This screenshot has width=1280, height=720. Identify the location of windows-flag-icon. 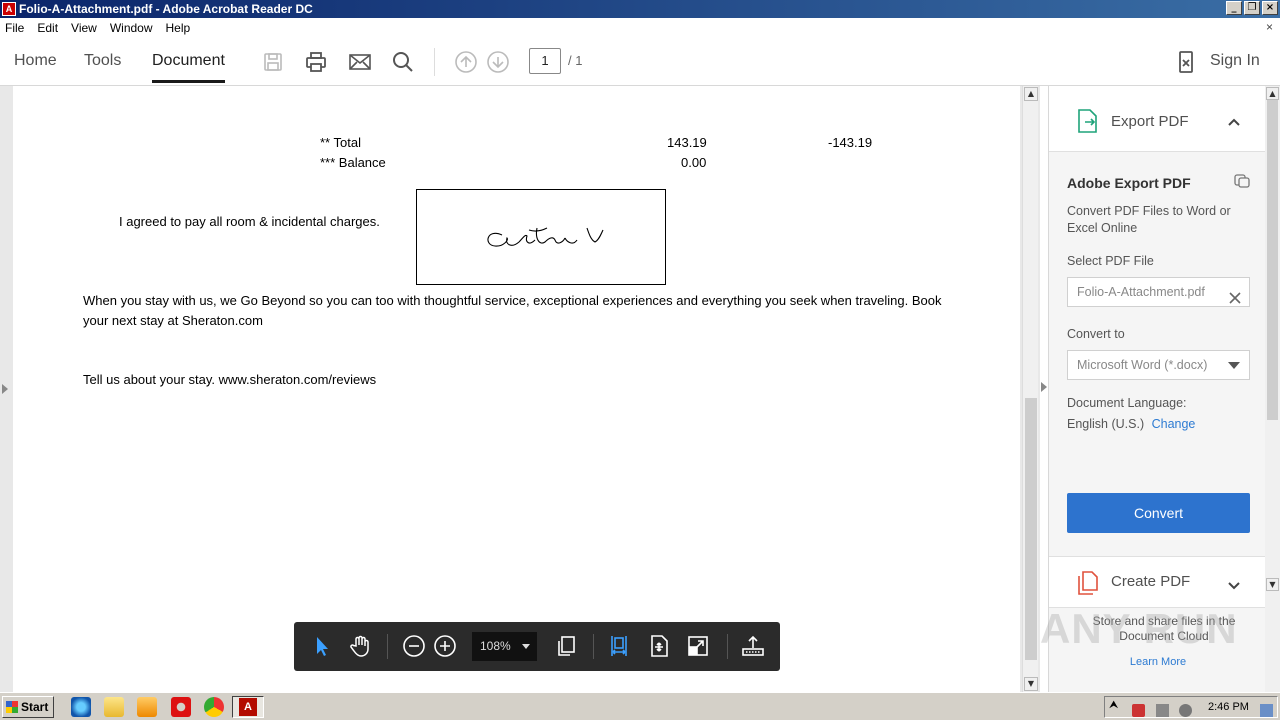
(12, 707).